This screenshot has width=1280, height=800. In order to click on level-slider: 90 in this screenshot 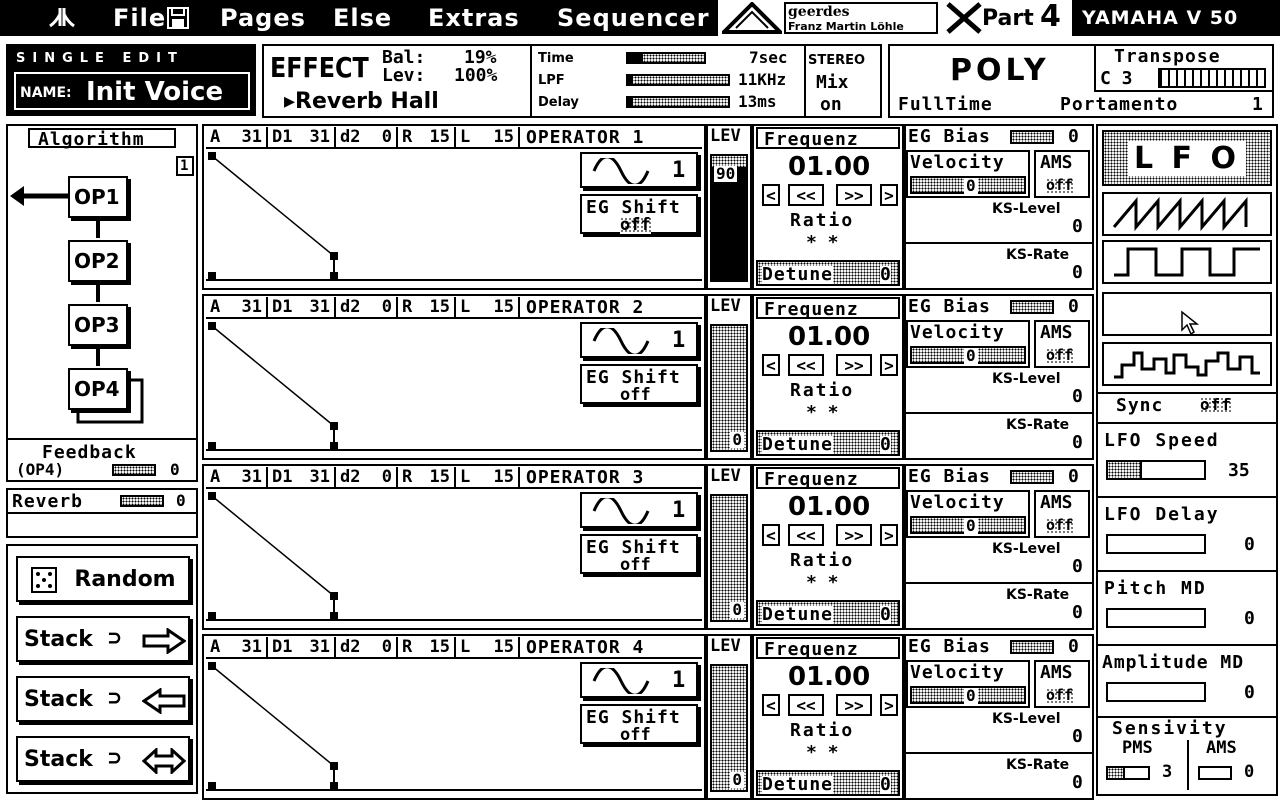, I will do `click(729, 218)`.